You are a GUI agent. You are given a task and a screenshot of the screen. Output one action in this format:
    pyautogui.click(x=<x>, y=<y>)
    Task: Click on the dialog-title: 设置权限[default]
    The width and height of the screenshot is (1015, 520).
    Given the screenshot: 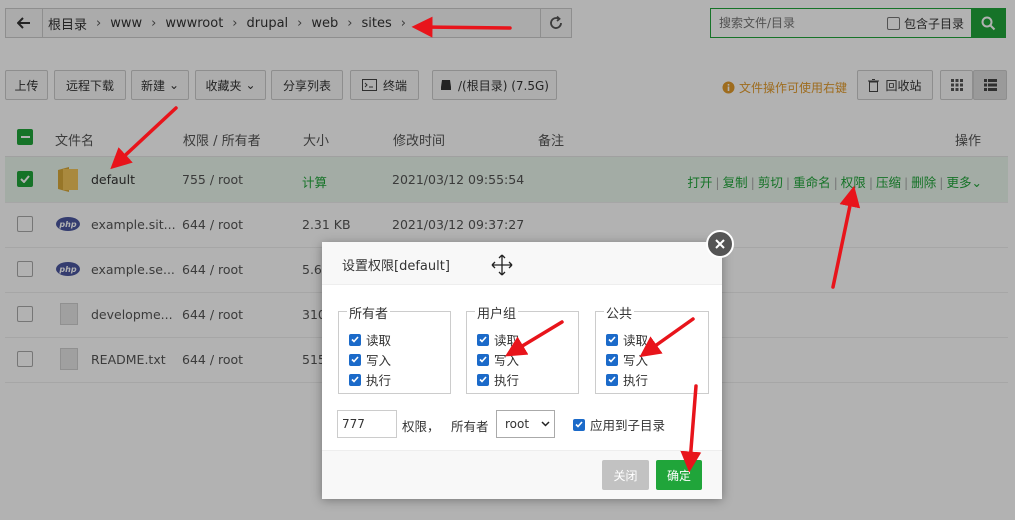 What is the action you would take?
    pyautogui.click(x=396, y=266)
    